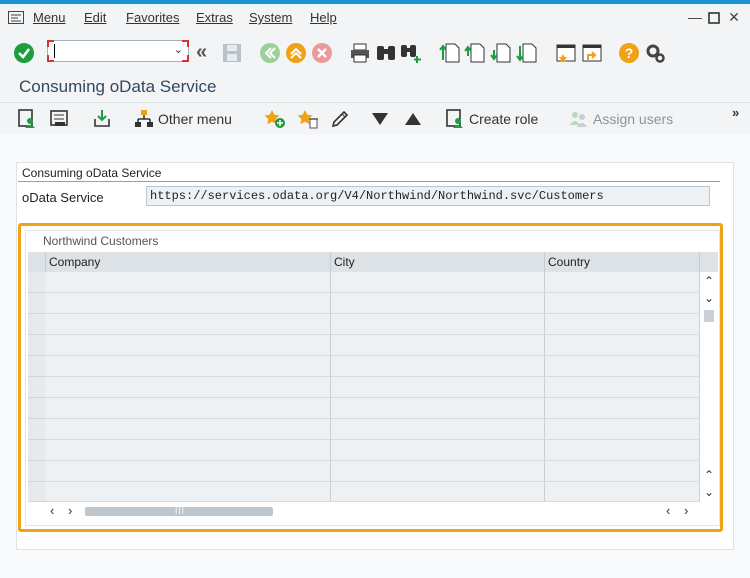 This screenshot has width=750, height=578. What do you see at coordinates (475, 53) in the screenshot?
I see `previous-page-icon` at bounding box center [475, 53].